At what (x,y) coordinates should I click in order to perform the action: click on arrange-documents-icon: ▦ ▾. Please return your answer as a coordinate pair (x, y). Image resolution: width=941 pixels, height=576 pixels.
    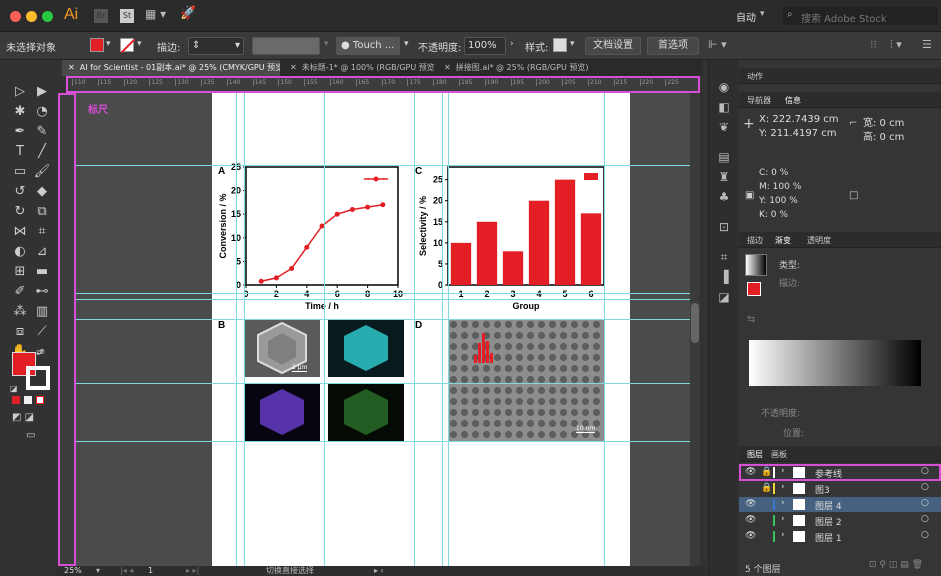
    Looking at the image, I should click on (155, 14).